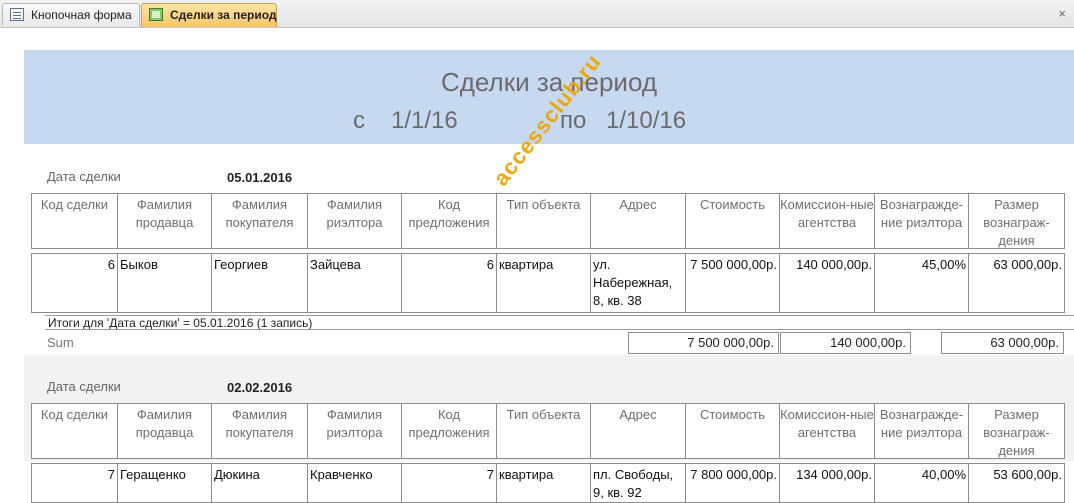 This screenshot has height=503, width=1074. Describe the element at coordinates (1016, 283) in the screenshot. I see `cell-reward: 63 000,00р.` at that location.